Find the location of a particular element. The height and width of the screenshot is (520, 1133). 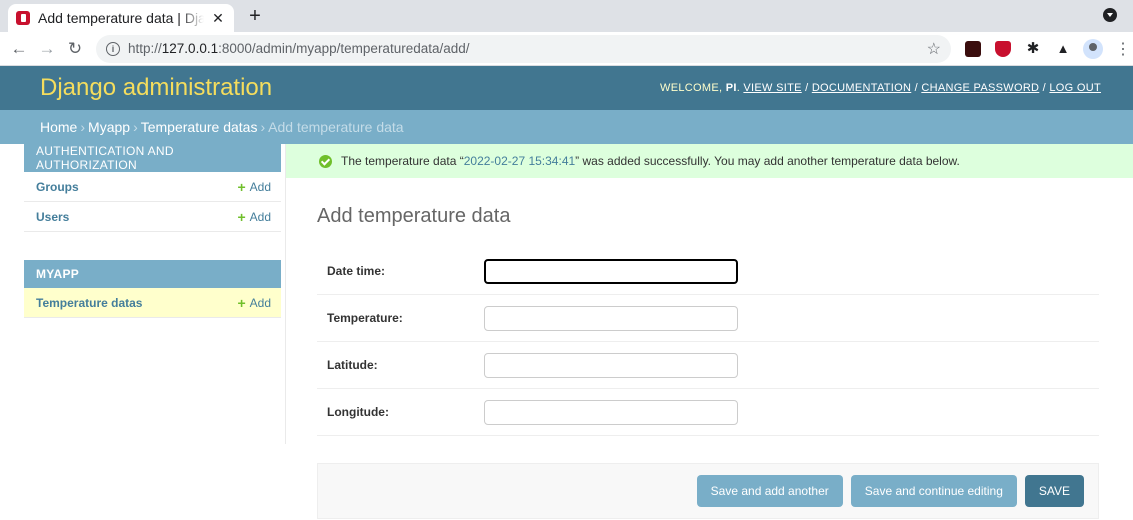

sidebar-item-temperature-datas: Temperature datas + Add is located at coordinates (152, 303).